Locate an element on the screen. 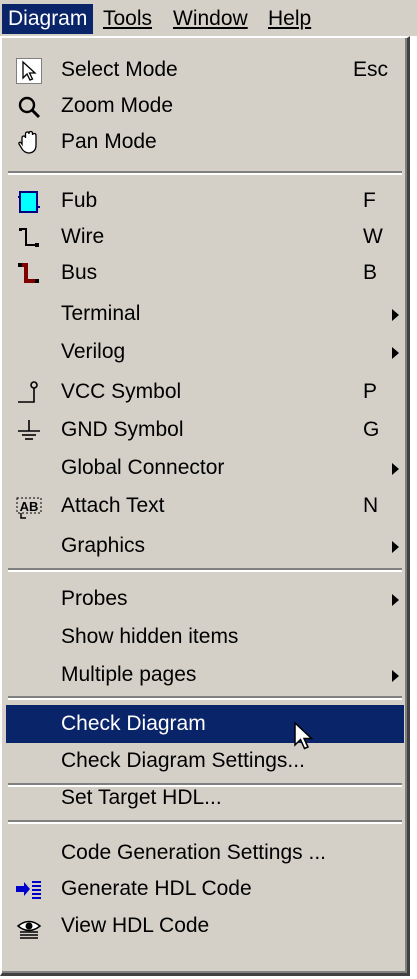 The image size is (417, 979). check-diagram-label: Check Diagram is located at coordinates (133, 723).